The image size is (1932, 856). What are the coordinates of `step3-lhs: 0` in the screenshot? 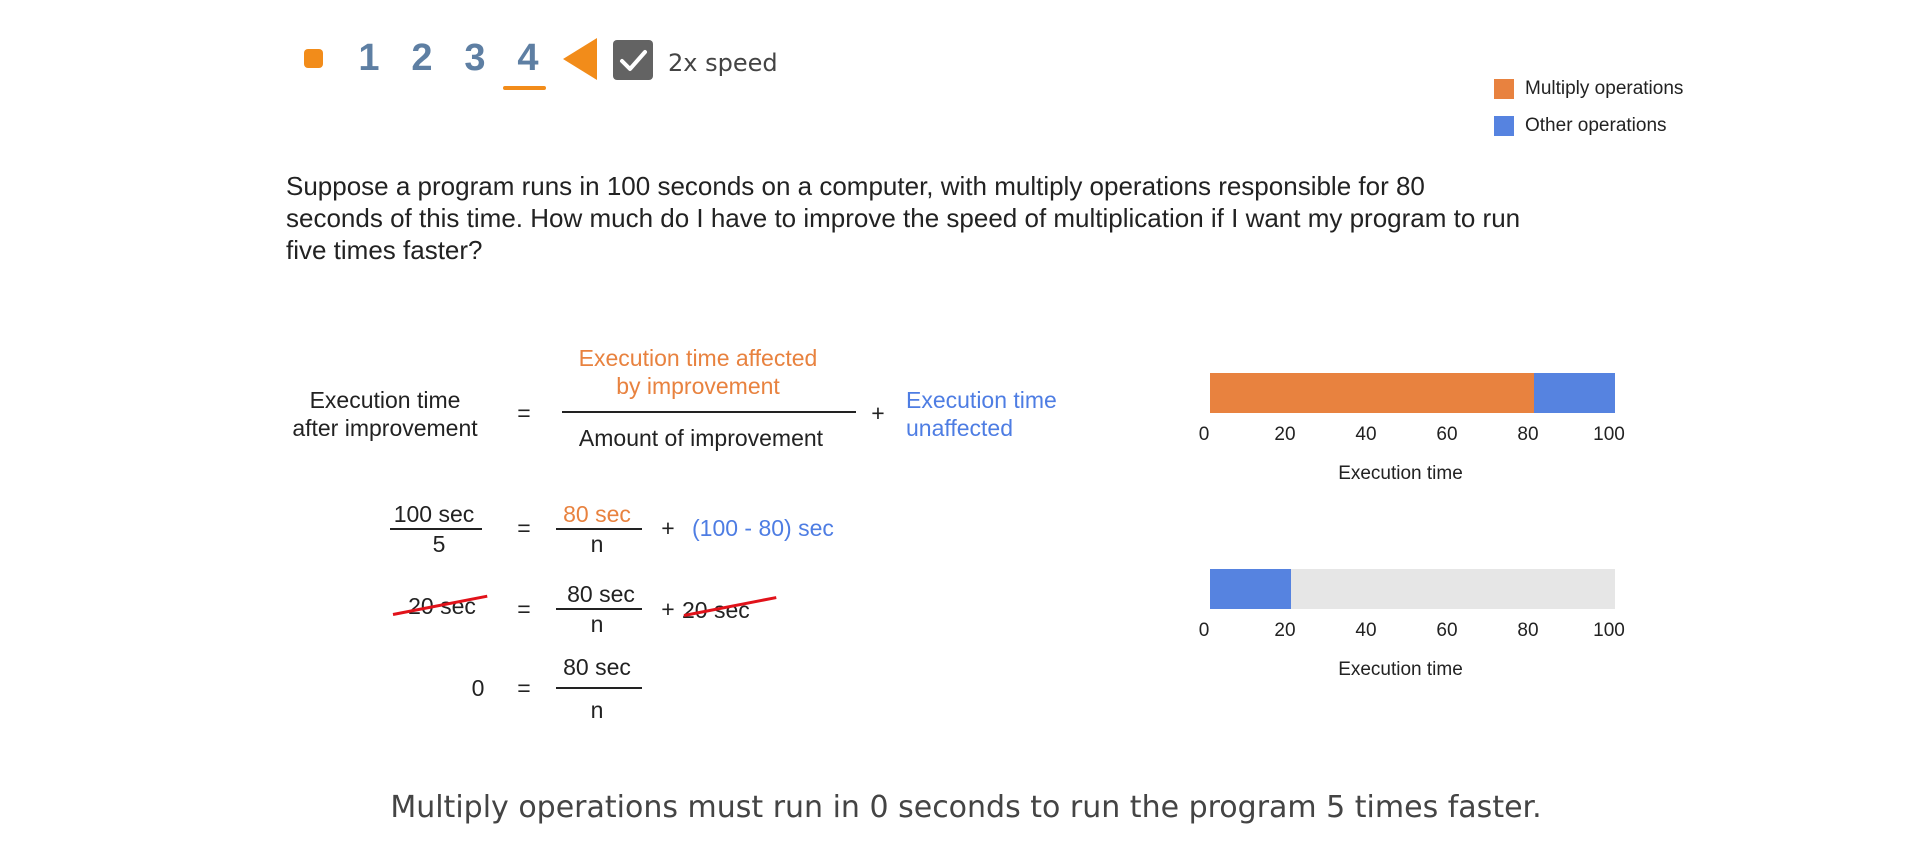 It's located at (478, 688).